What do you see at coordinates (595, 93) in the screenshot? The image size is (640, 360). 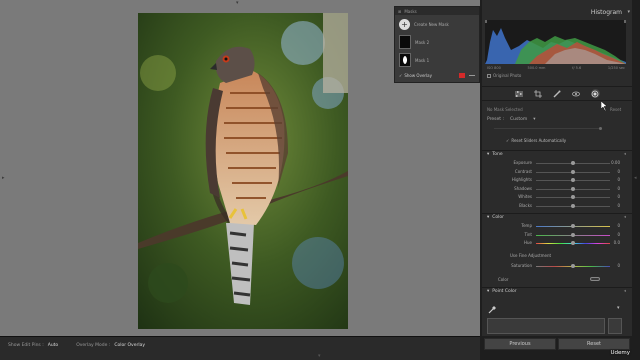 I see `masking-icon` at bounding box center [595, 93].